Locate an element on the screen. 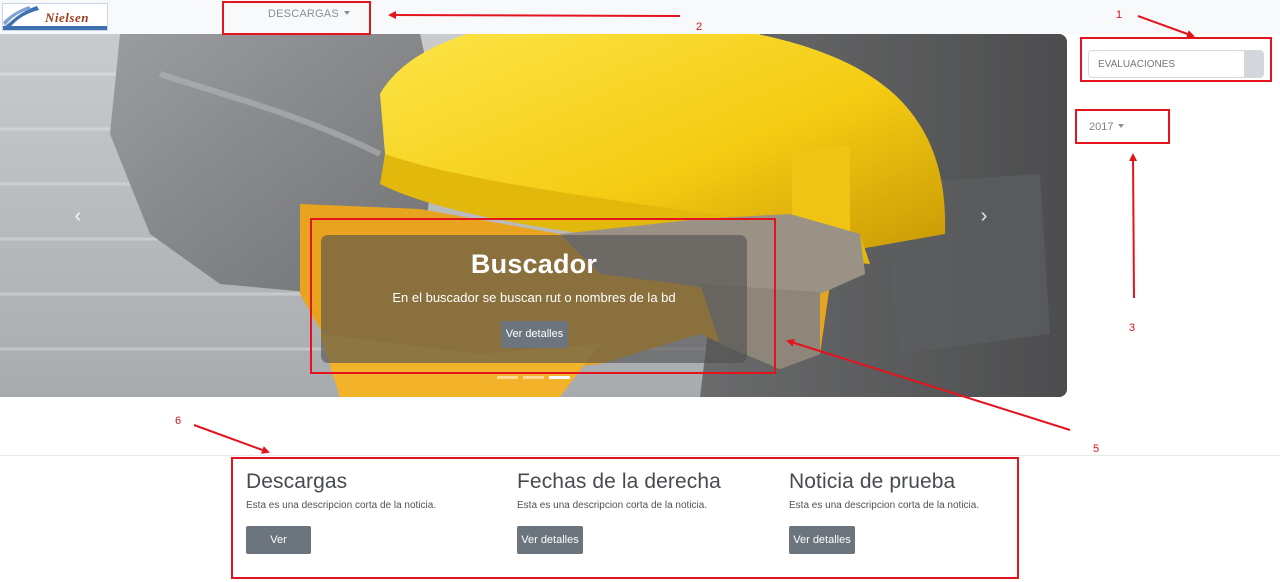 The width and height of the screenshot is (1280, 582). section-divider is located at coordinates (640, 455).